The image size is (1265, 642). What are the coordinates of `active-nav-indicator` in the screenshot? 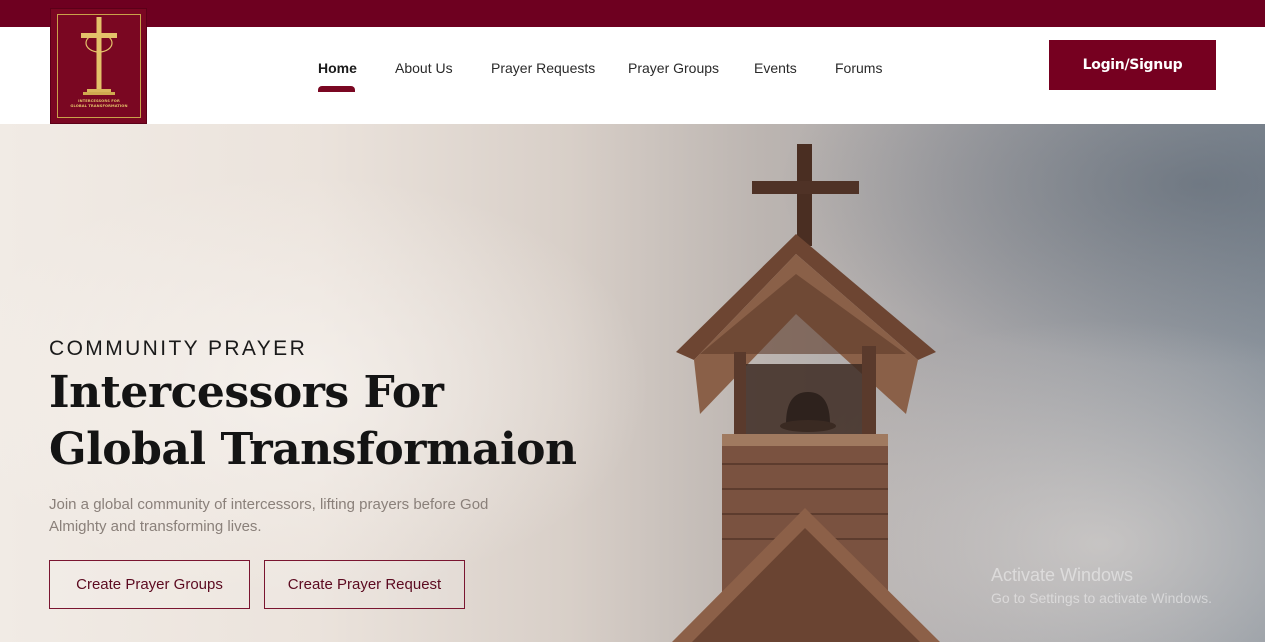 It's located at (336, 89).